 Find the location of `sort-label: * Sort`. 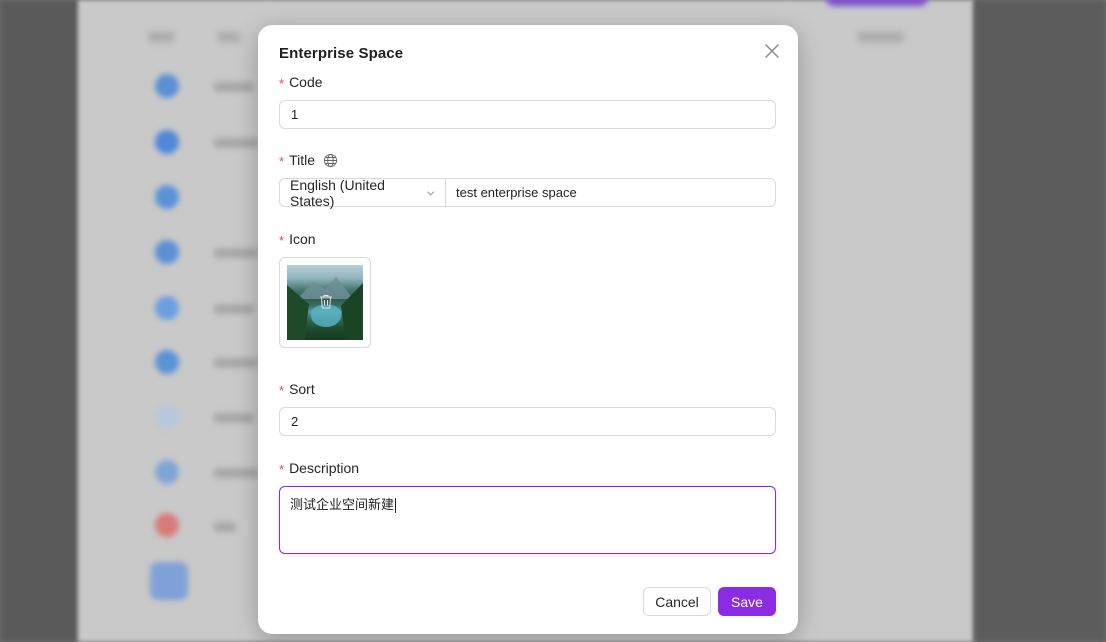

sort-label: * Sort is located at coordinates (297, 389).